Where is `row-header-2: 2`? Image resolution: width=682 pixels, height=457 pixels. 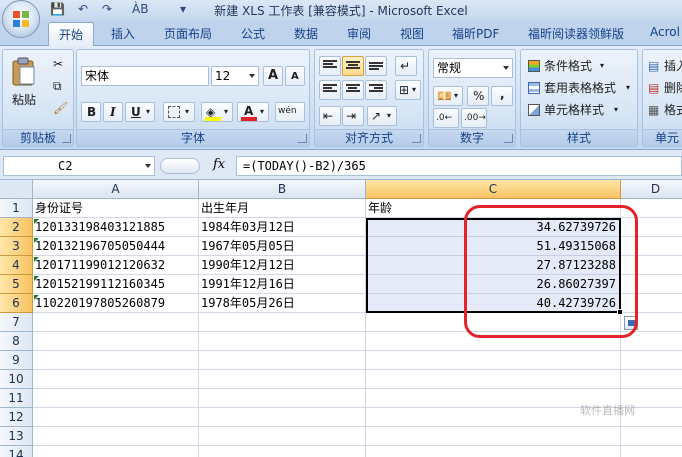
row-header-2: 2 is located at coordinates (16, 227).